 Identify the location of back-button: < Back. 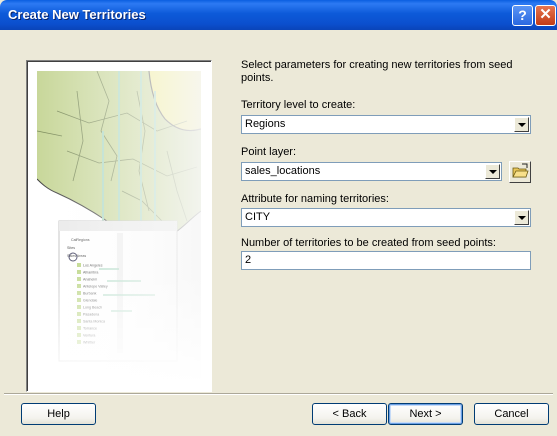
(349, 414).